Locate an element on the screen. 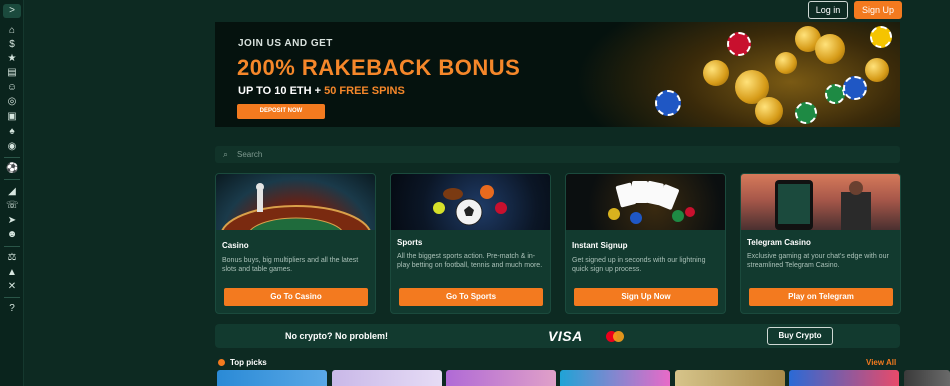  card-title: Telegram Casino is located at coordinates (779, 242).